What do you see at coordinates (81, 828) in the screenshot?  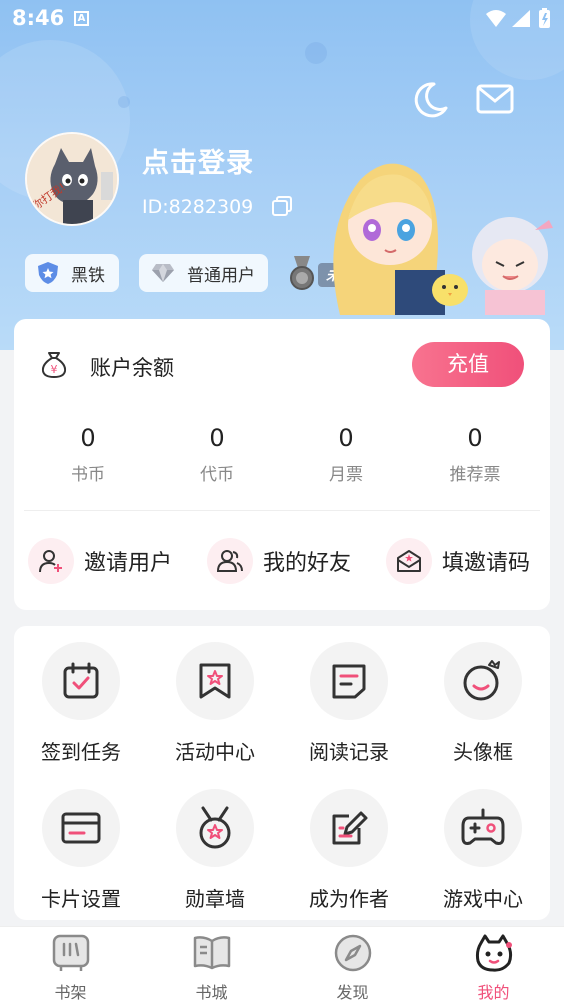 I see `card-icon` at bounding box center [81, 828].